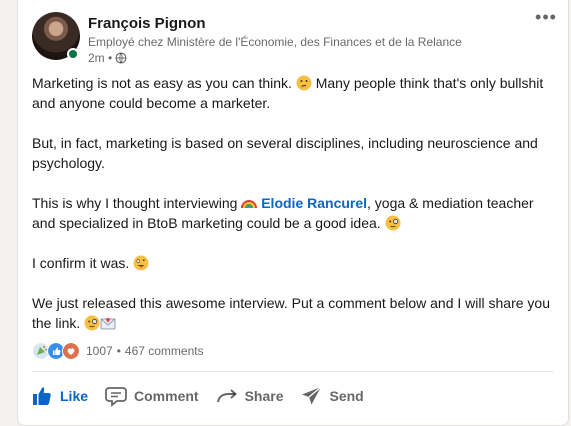  I want to click on comments-count: 467 comments, so click(164, 351).